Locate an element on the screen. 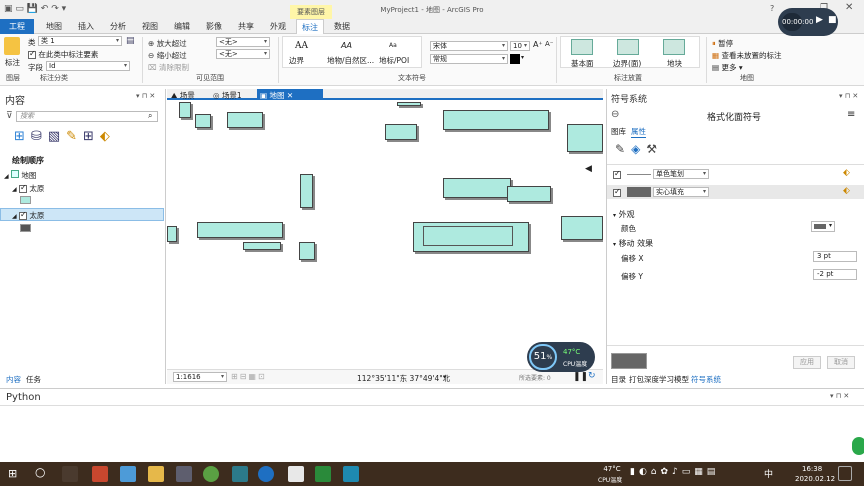  tab-share: 共享 is located at coordinates (246, 26).